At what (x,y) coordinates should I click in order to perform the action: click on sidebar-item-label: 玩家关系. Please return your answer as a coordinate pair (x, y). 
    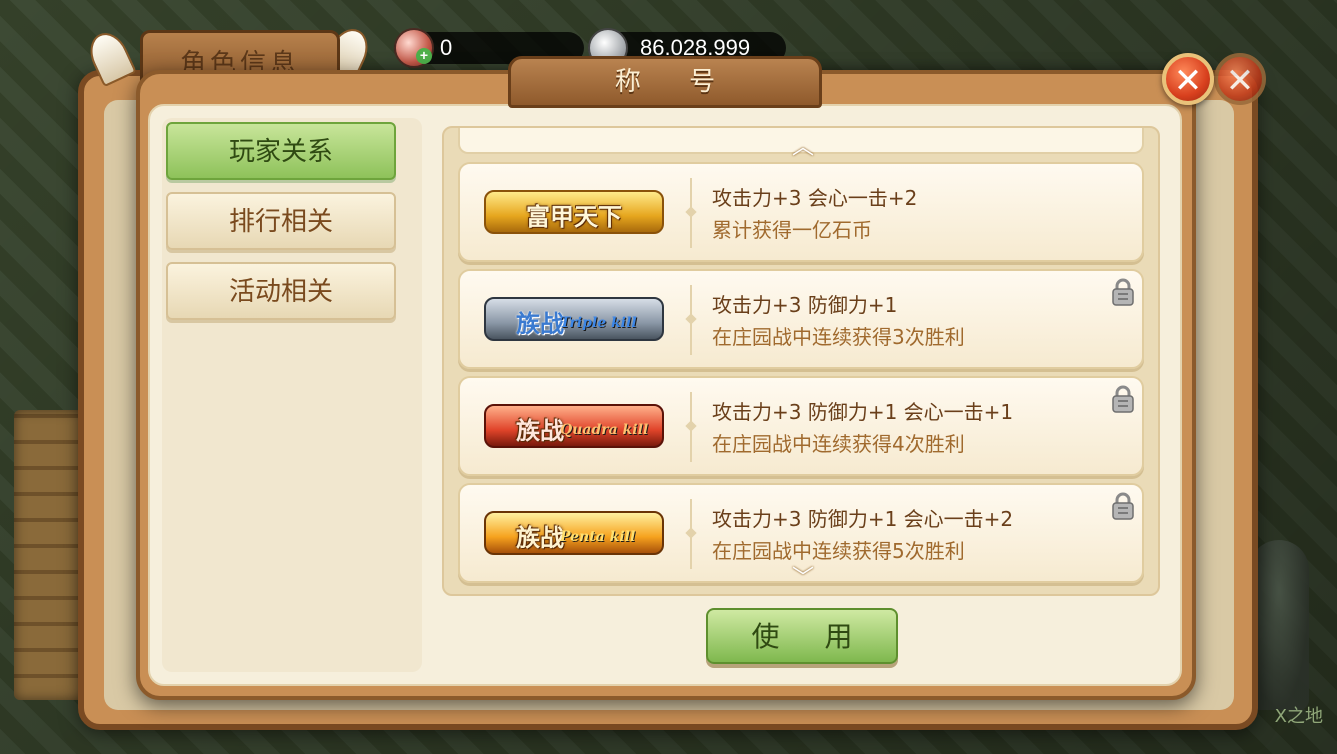
    Looking at the image, I should click on (280, 152).